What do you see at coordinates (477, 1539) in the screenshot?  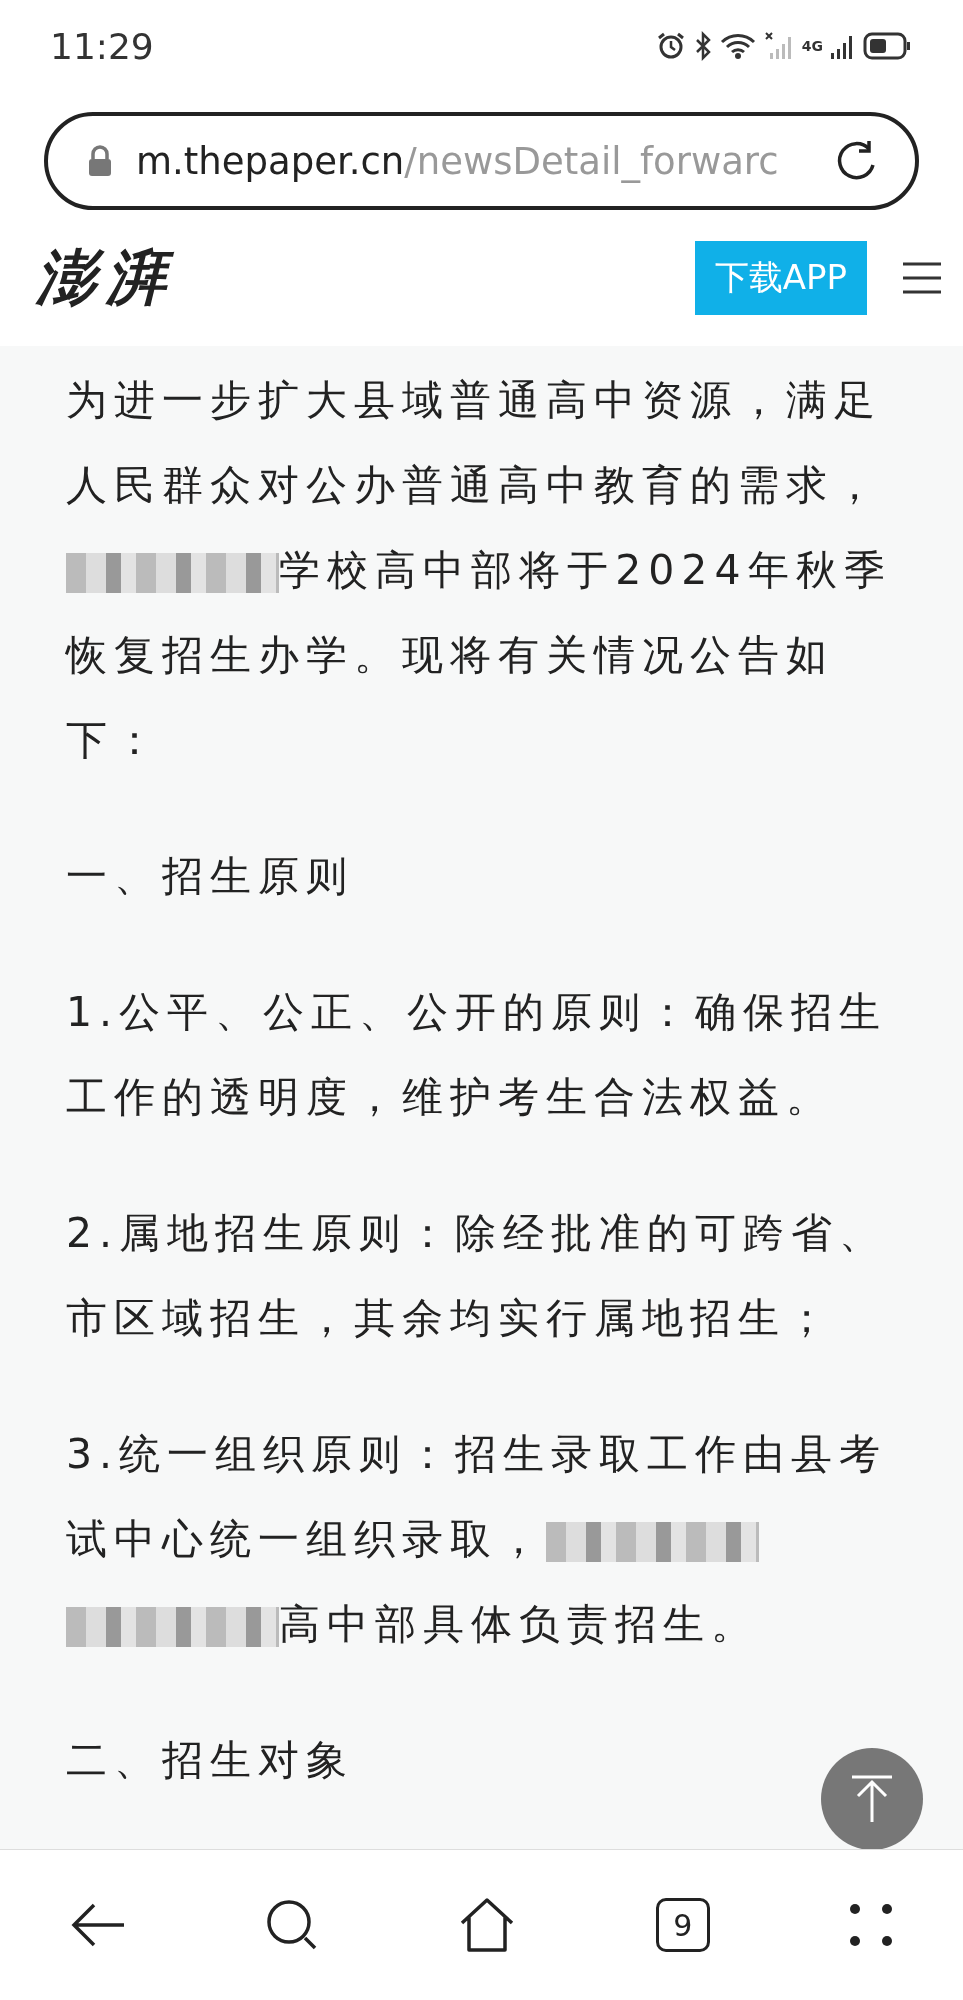 I see `article-paragraph: 3.统一组织原则：招生录取工作由县考试中心统一组织录取， 高中部具体负责招生。` at bounding box center [477, 1539].